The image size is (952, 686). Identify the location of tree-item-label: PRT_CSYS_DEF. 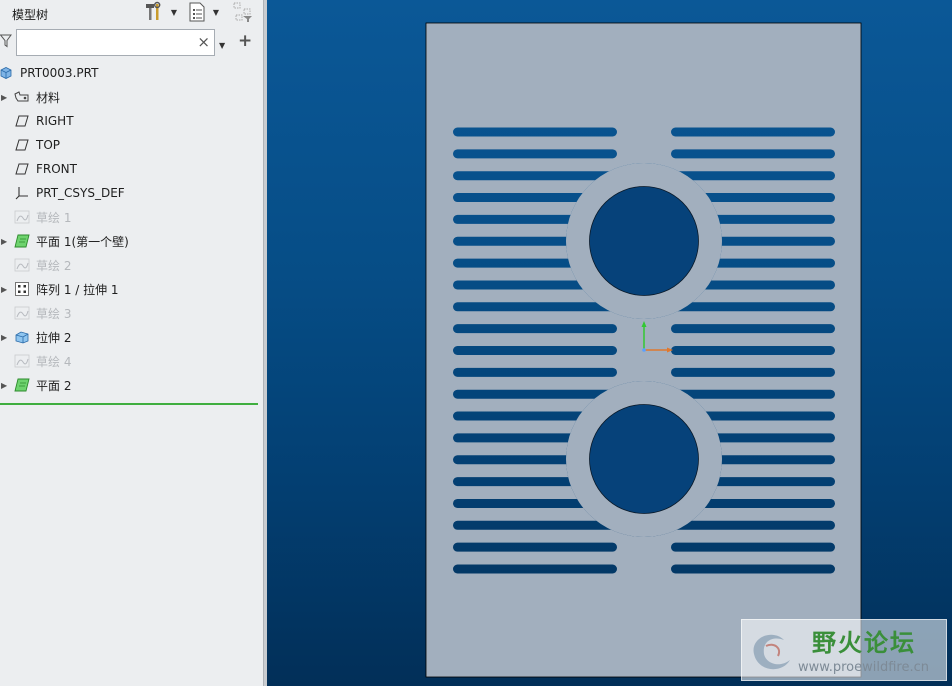
(80, 193).